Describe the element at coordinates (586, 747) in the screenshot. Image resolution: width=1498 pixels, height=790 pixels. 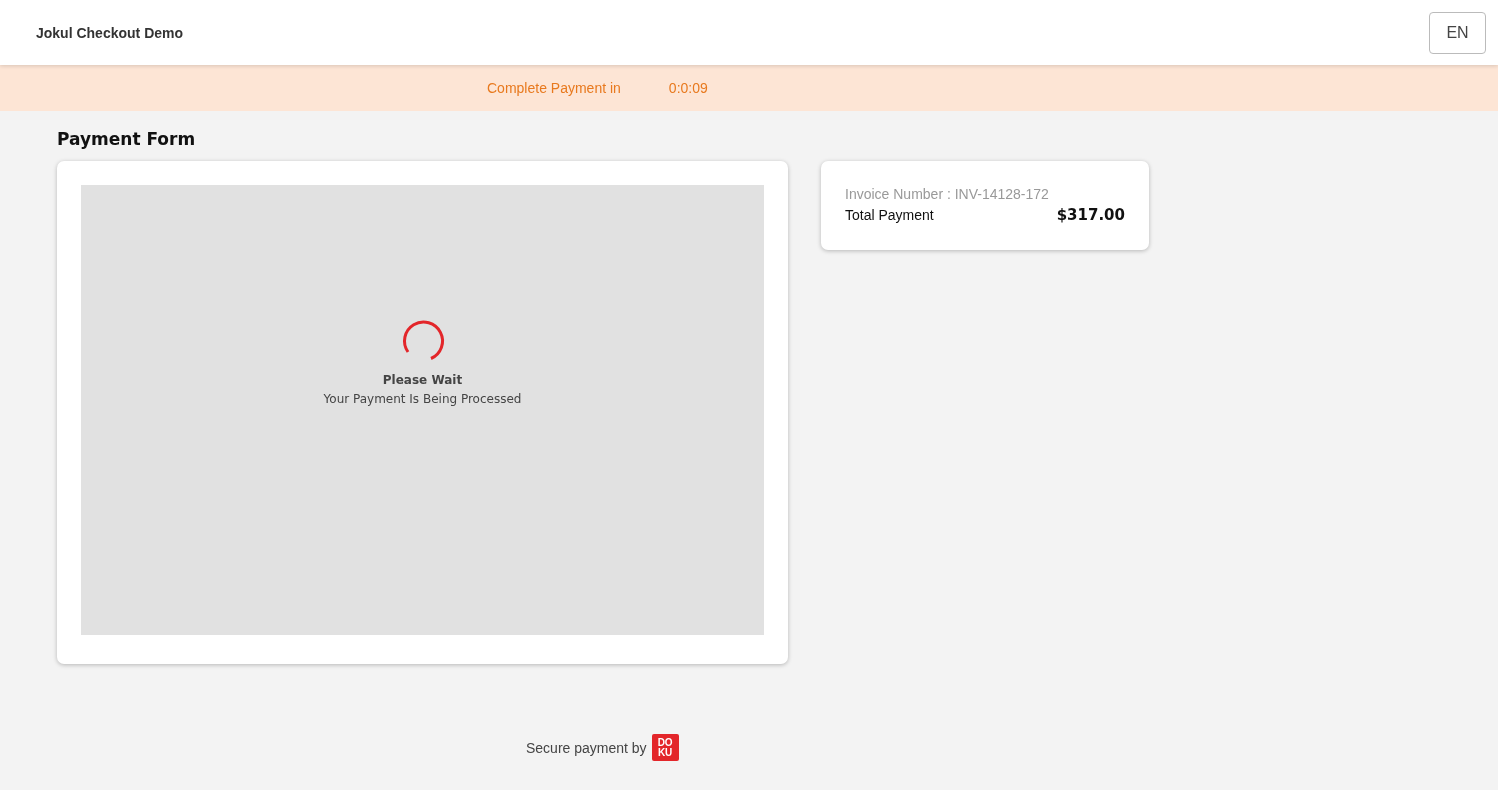
I see `footer-text: Secure payment by` at that location.